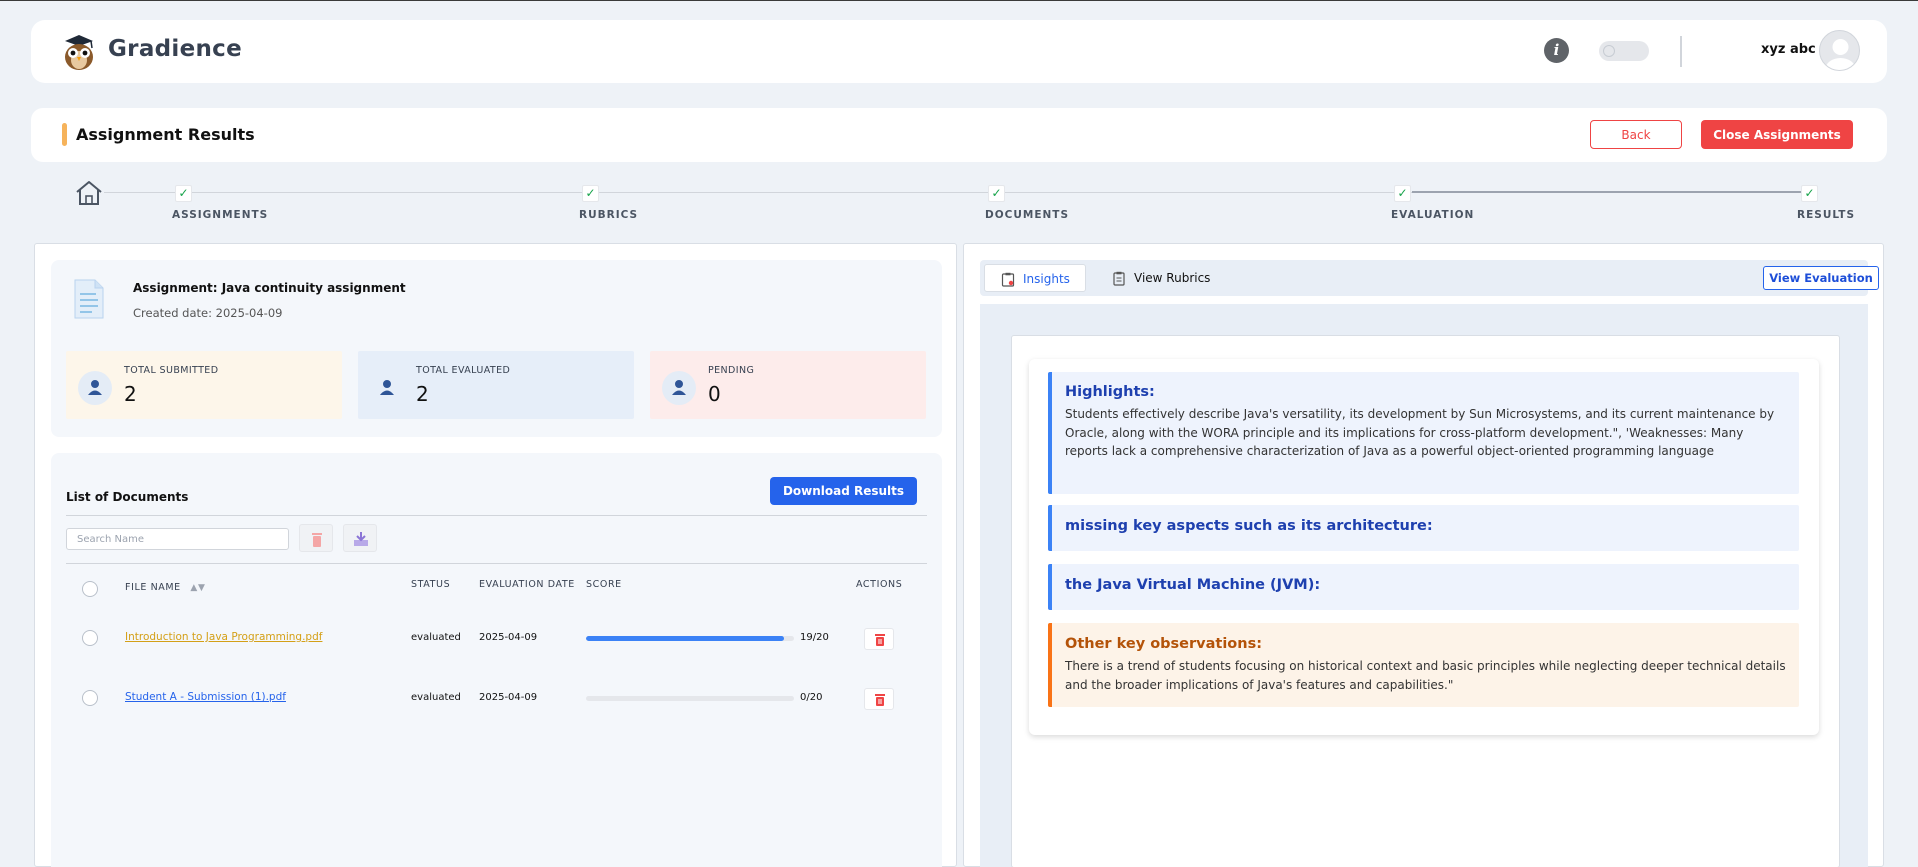  What do you see at coordinates (959, 51) in the screenshot?
I see `app-header: Gradience i xyz abc` at bounding box center [959, 51].